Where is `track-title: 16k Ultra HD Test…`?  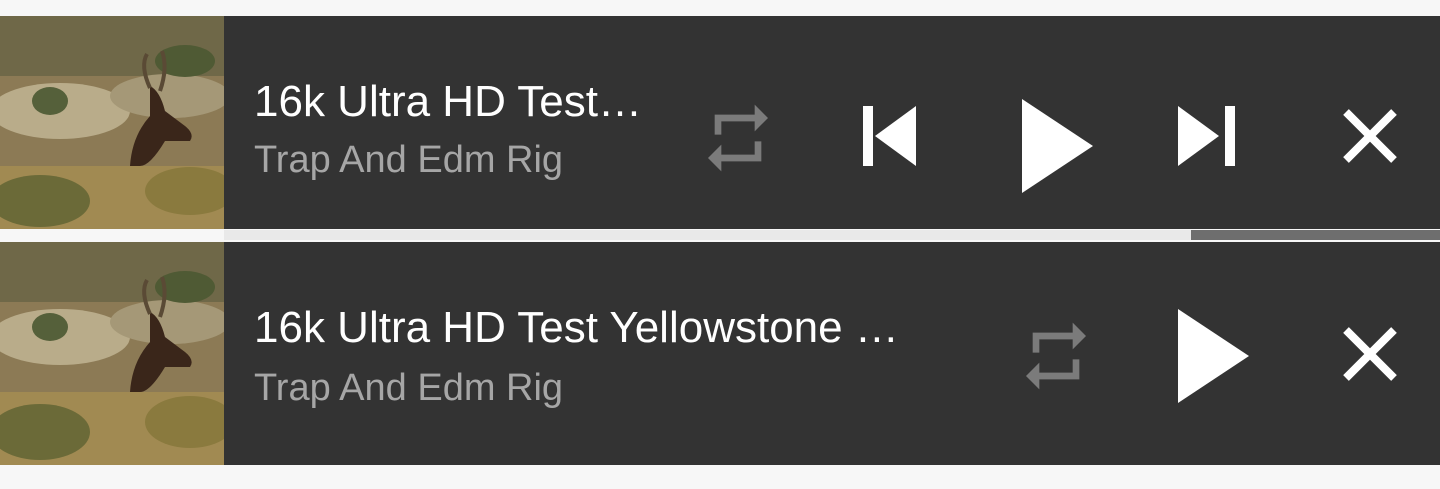 track-title: 16k Ultra HD Test… is located at coordinates (448, 102).